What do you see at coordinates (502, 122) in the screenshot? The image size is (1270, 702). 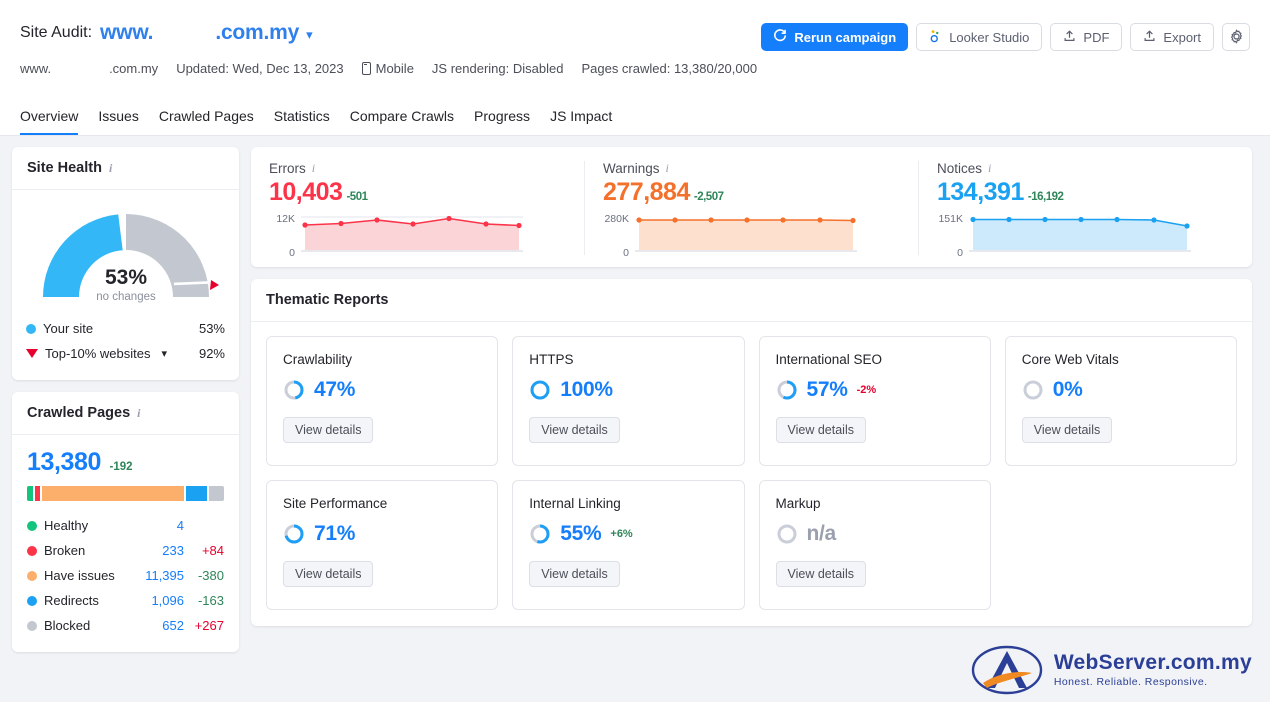 I see `tab-progress: Progress` at bounding box center [502, 122].